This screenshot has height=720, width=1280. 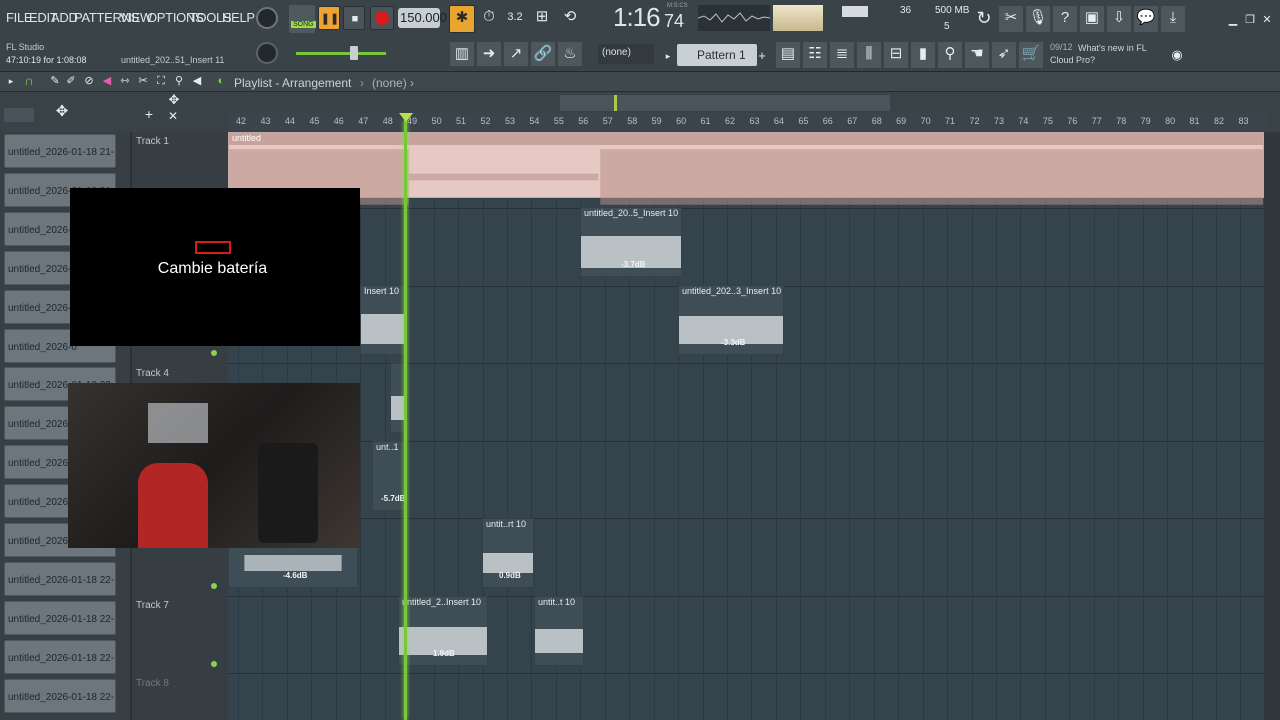 What do you see at coordinates (29, 81) in the screenshot?
I see `magnet-icon: ∩` at bounding box center [29, 81].